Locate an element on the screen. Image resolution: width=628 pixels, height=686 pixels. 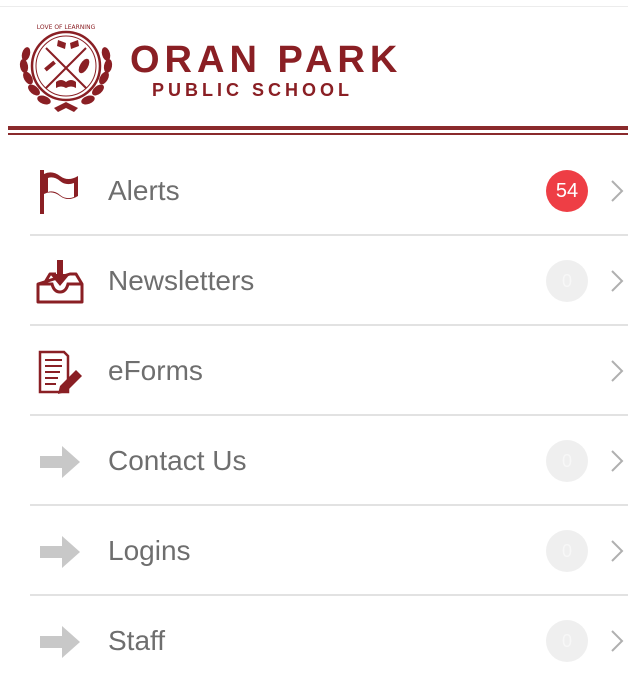
menu-item-label: Contact Us is located at coordinates (177, 460).